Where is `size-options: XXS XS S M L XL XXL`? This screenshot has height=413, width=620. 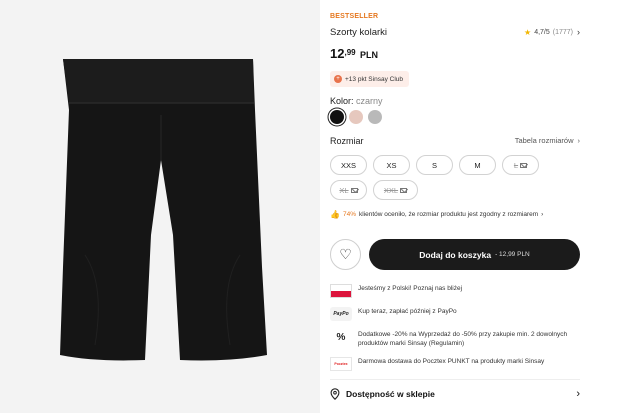
size-options: XXS XS S M L XL XXL is located at coordinates (455, 180).